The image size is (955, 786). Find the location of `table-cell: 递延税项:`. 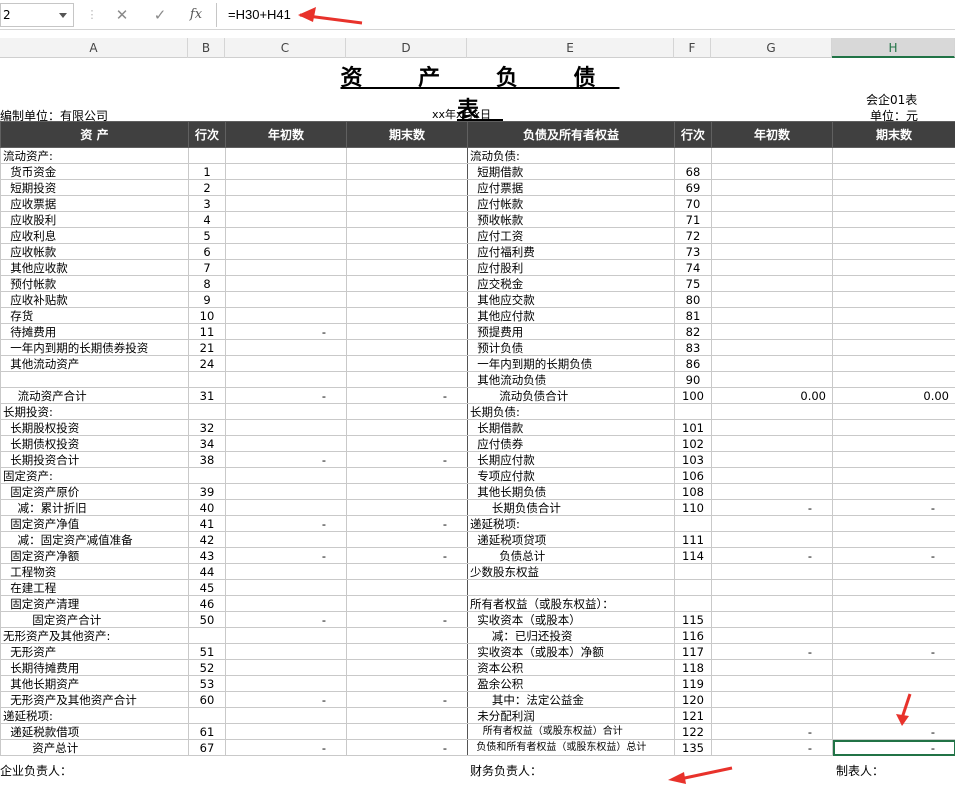

table-cell: 递延税项: is located at coordinates (571, 523).